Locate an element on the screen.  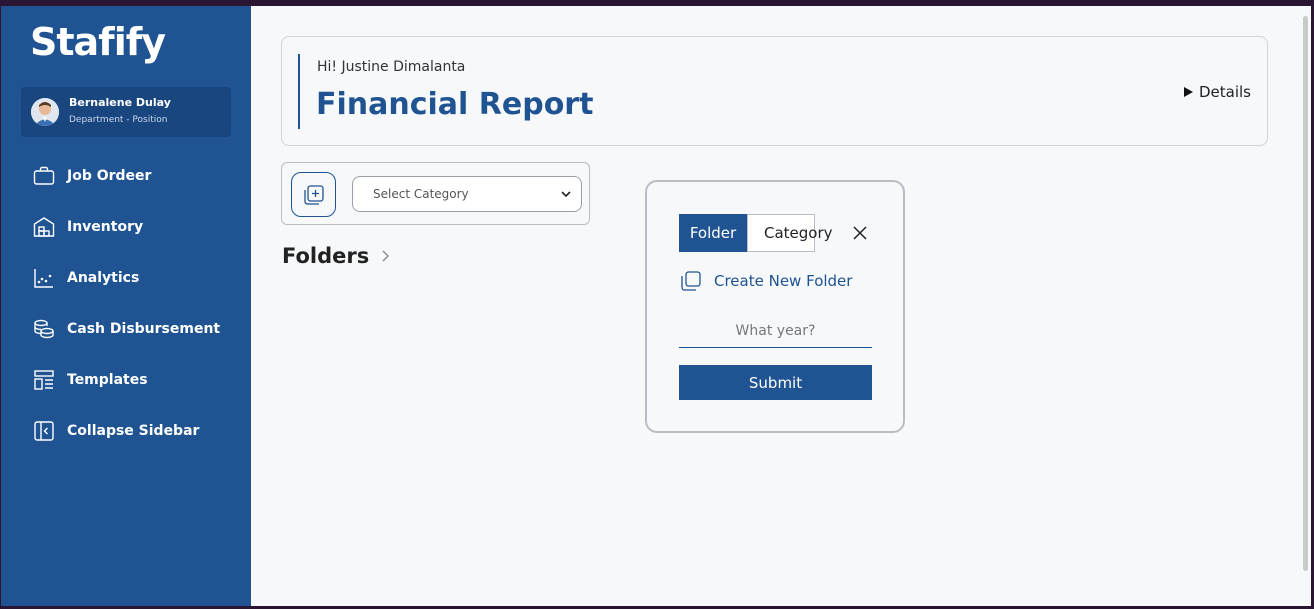
collapse-icon is located at coordinates (44, 431).